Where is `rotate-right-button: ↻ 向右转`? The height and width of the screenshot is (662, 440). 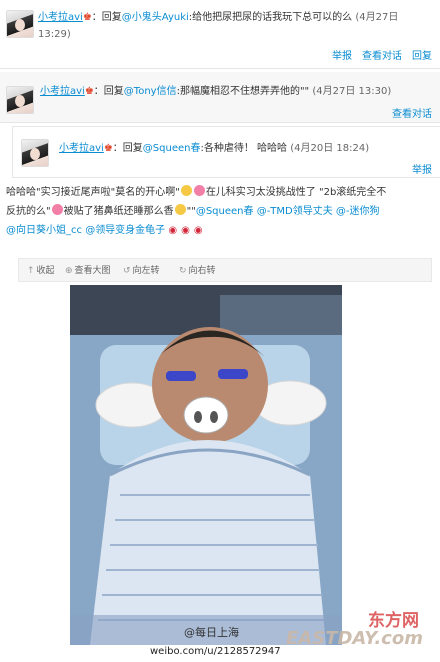 rotate-right-button: ↻ 向右转 is located at coordinates (197, 269).